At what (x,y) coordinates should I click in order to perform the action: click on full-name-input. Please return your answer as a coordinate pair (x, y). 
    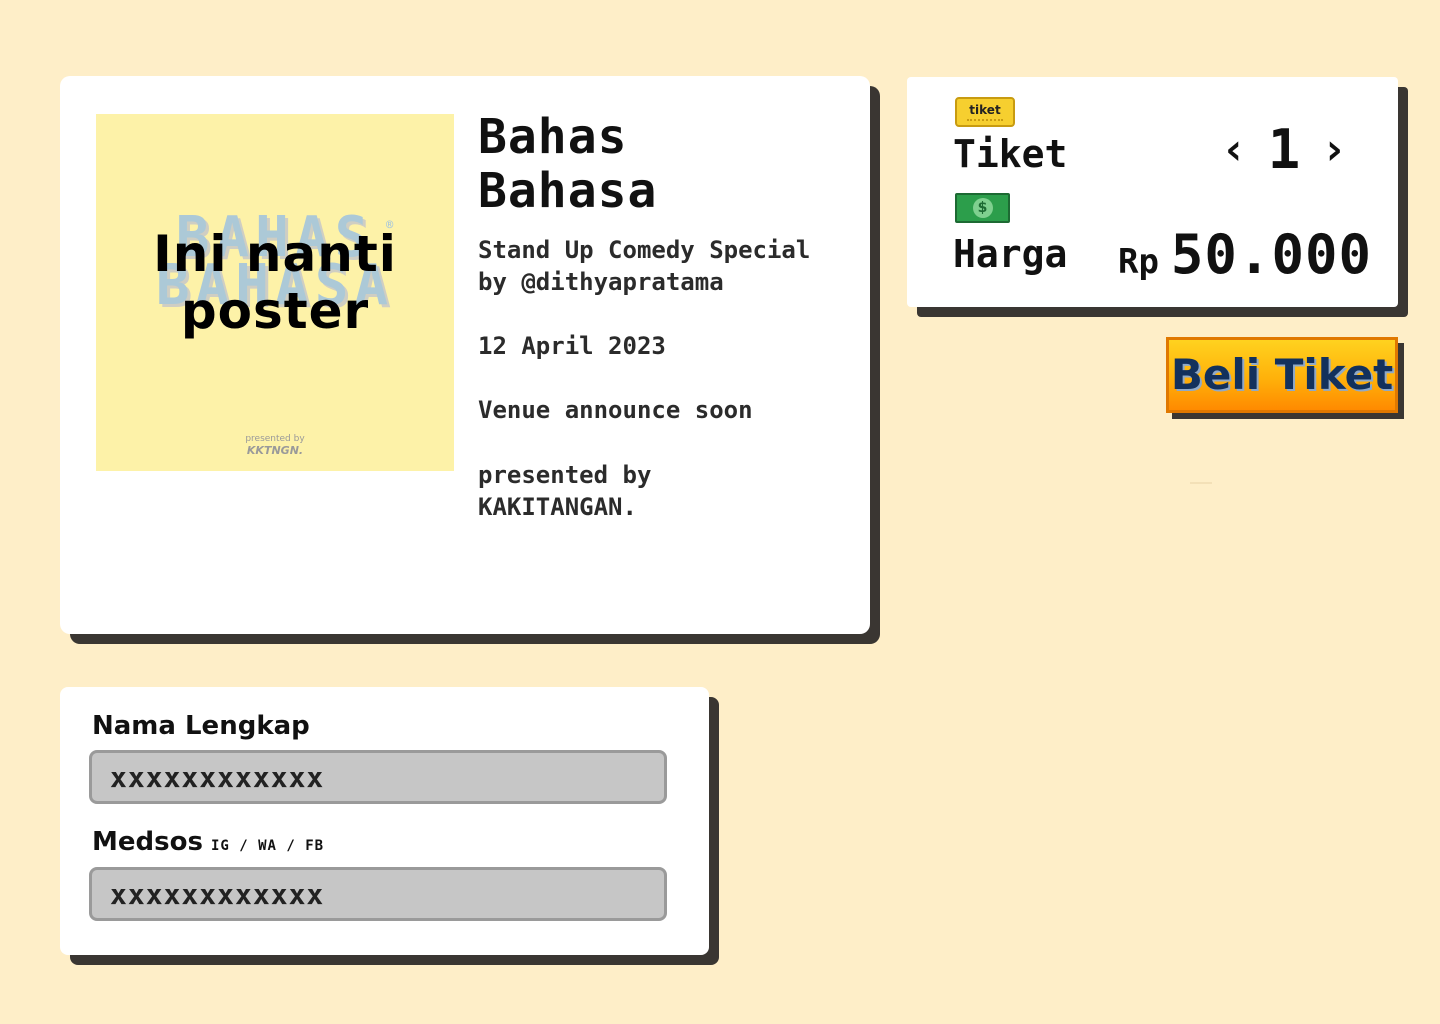
    Looking at the image, I should click on (378, 777).